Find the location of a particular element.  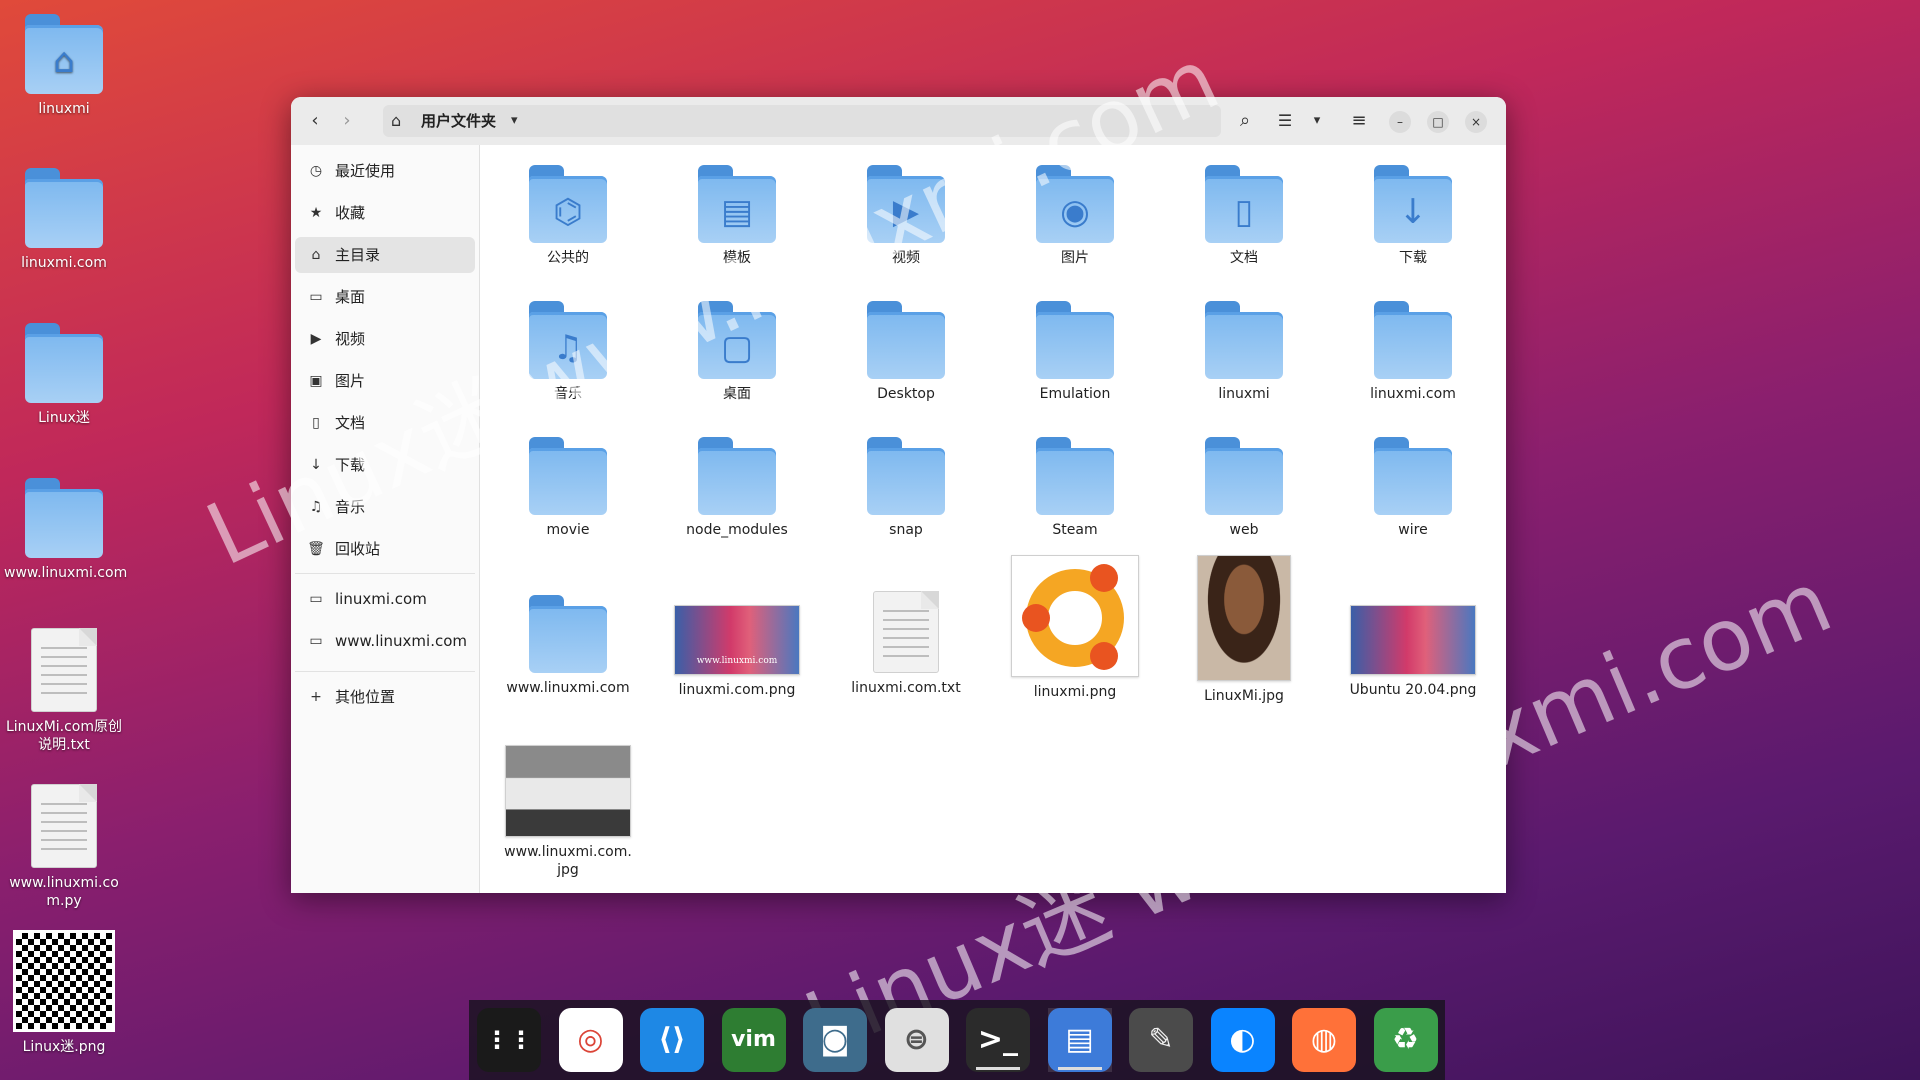

forward-button: › is located at coordinates (347, 121).